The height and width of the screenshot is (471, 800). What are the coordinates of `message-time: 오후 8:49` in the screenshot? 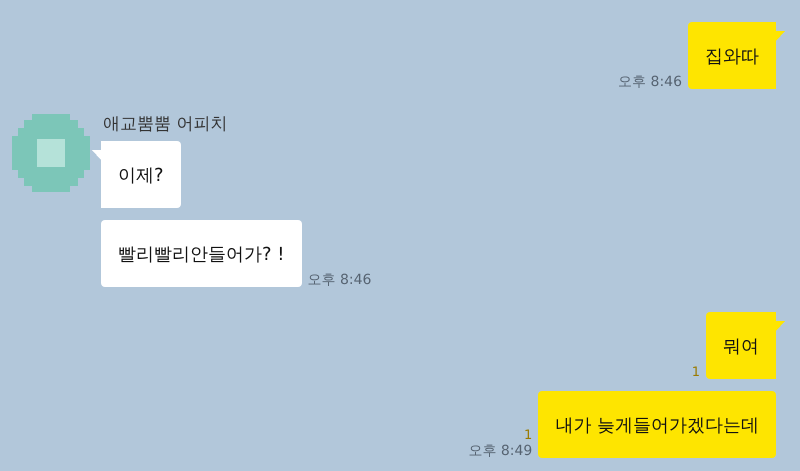 It's located at (500, 451).